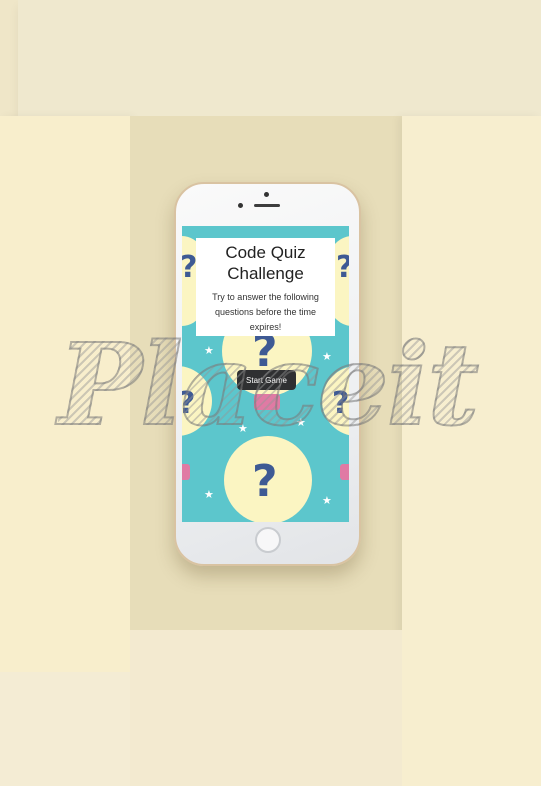  Describe the element at coordinates (240, 205) in the screenshot. I see `sensor-icon` at that location.